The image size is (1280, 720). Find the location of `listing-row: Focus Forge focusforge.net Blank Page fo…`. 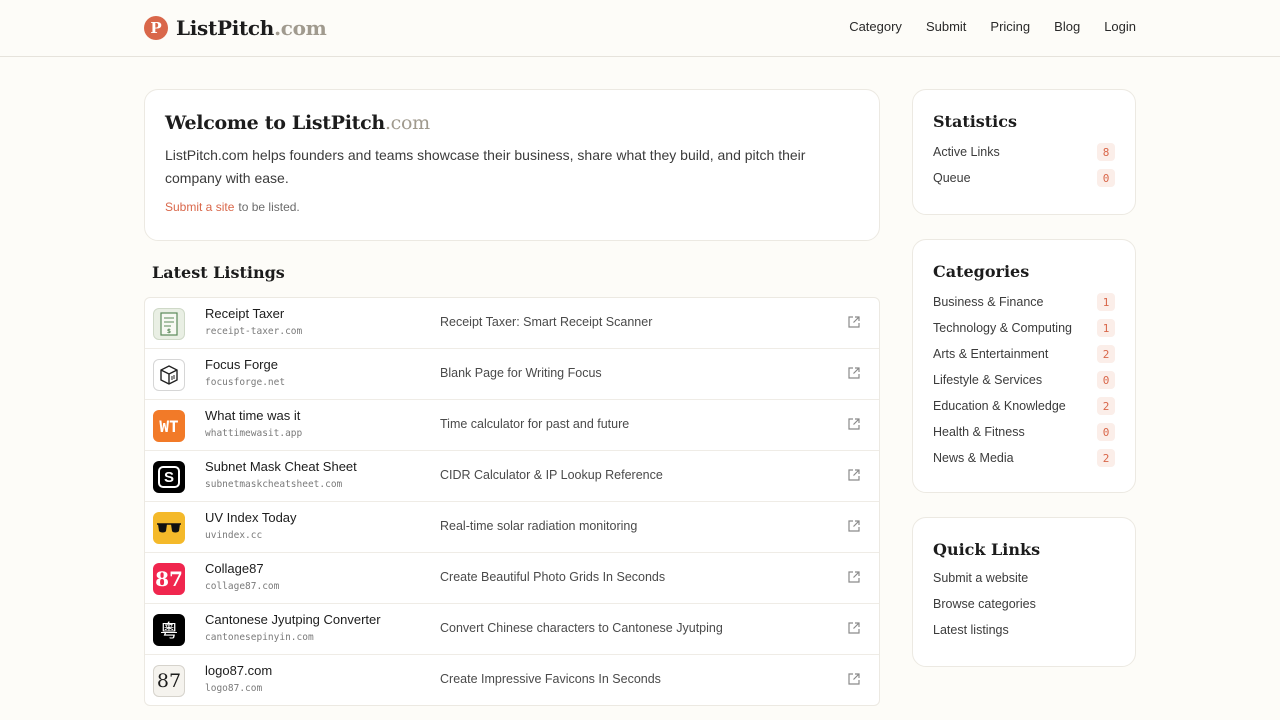

listing-row: Focus Forge focusforge.net Blank Page fo… is located at coordinates (512, 374).